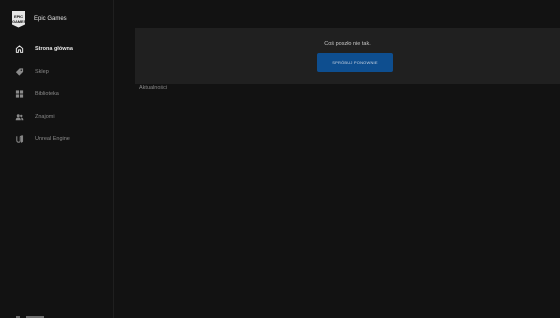  I want to click on sidebar-item-unreal-engine: Unreal Engine, so click(57, 139).